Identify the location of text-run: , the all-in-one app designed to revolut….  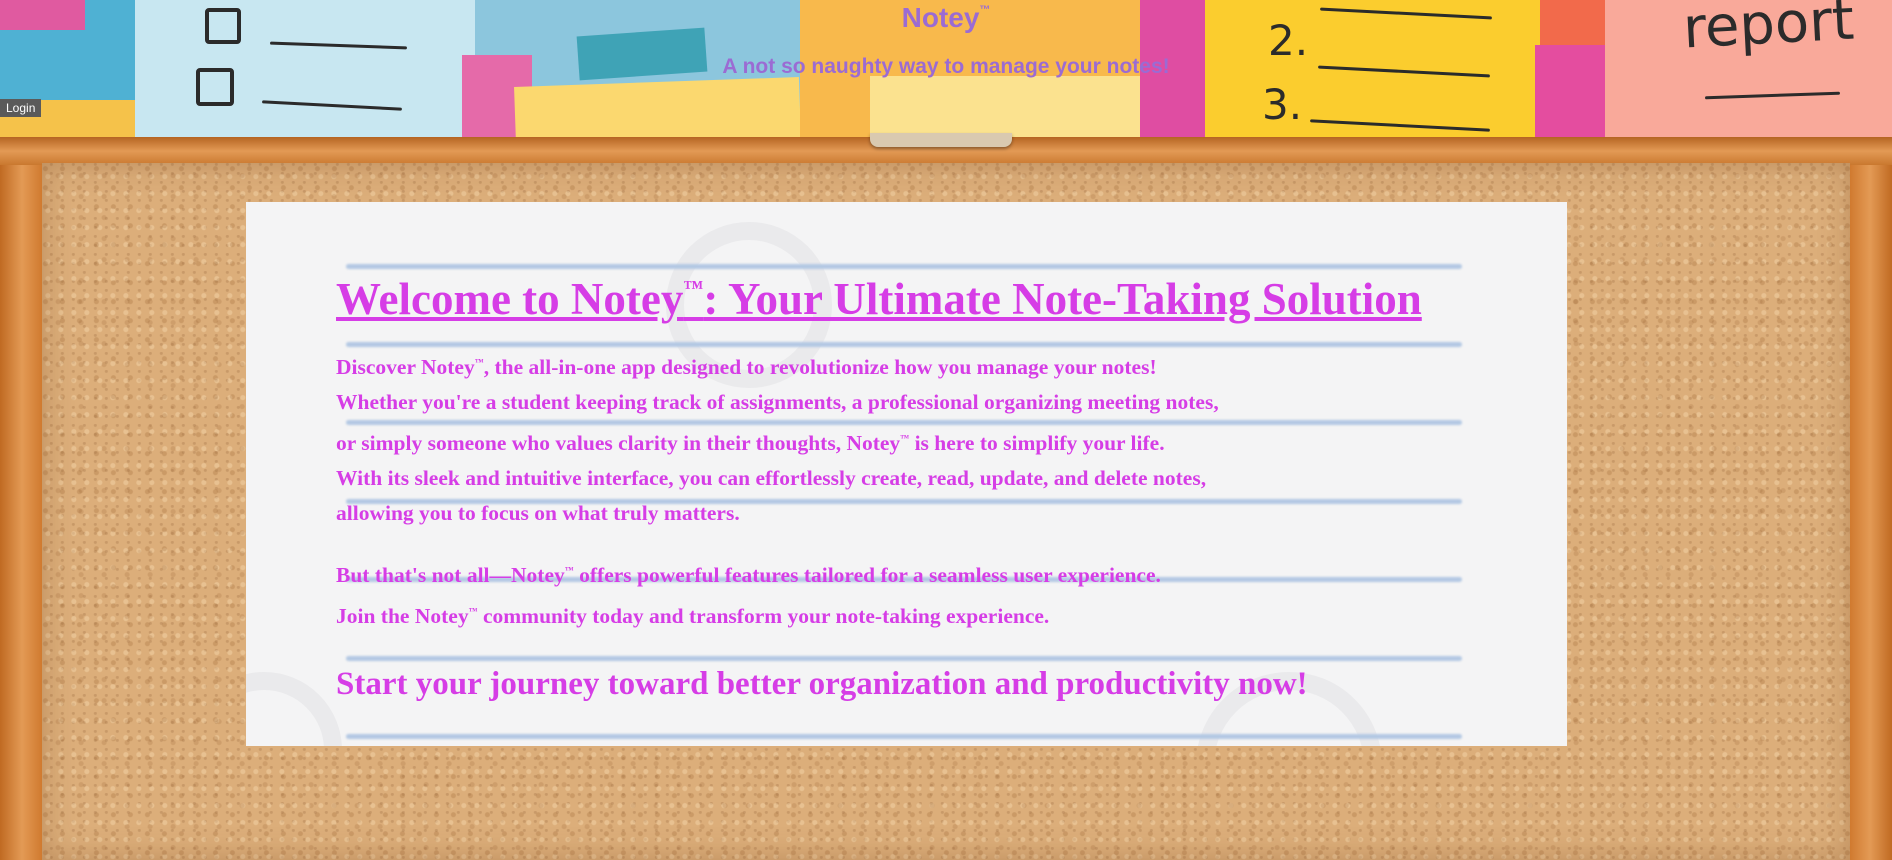
(820, 367).